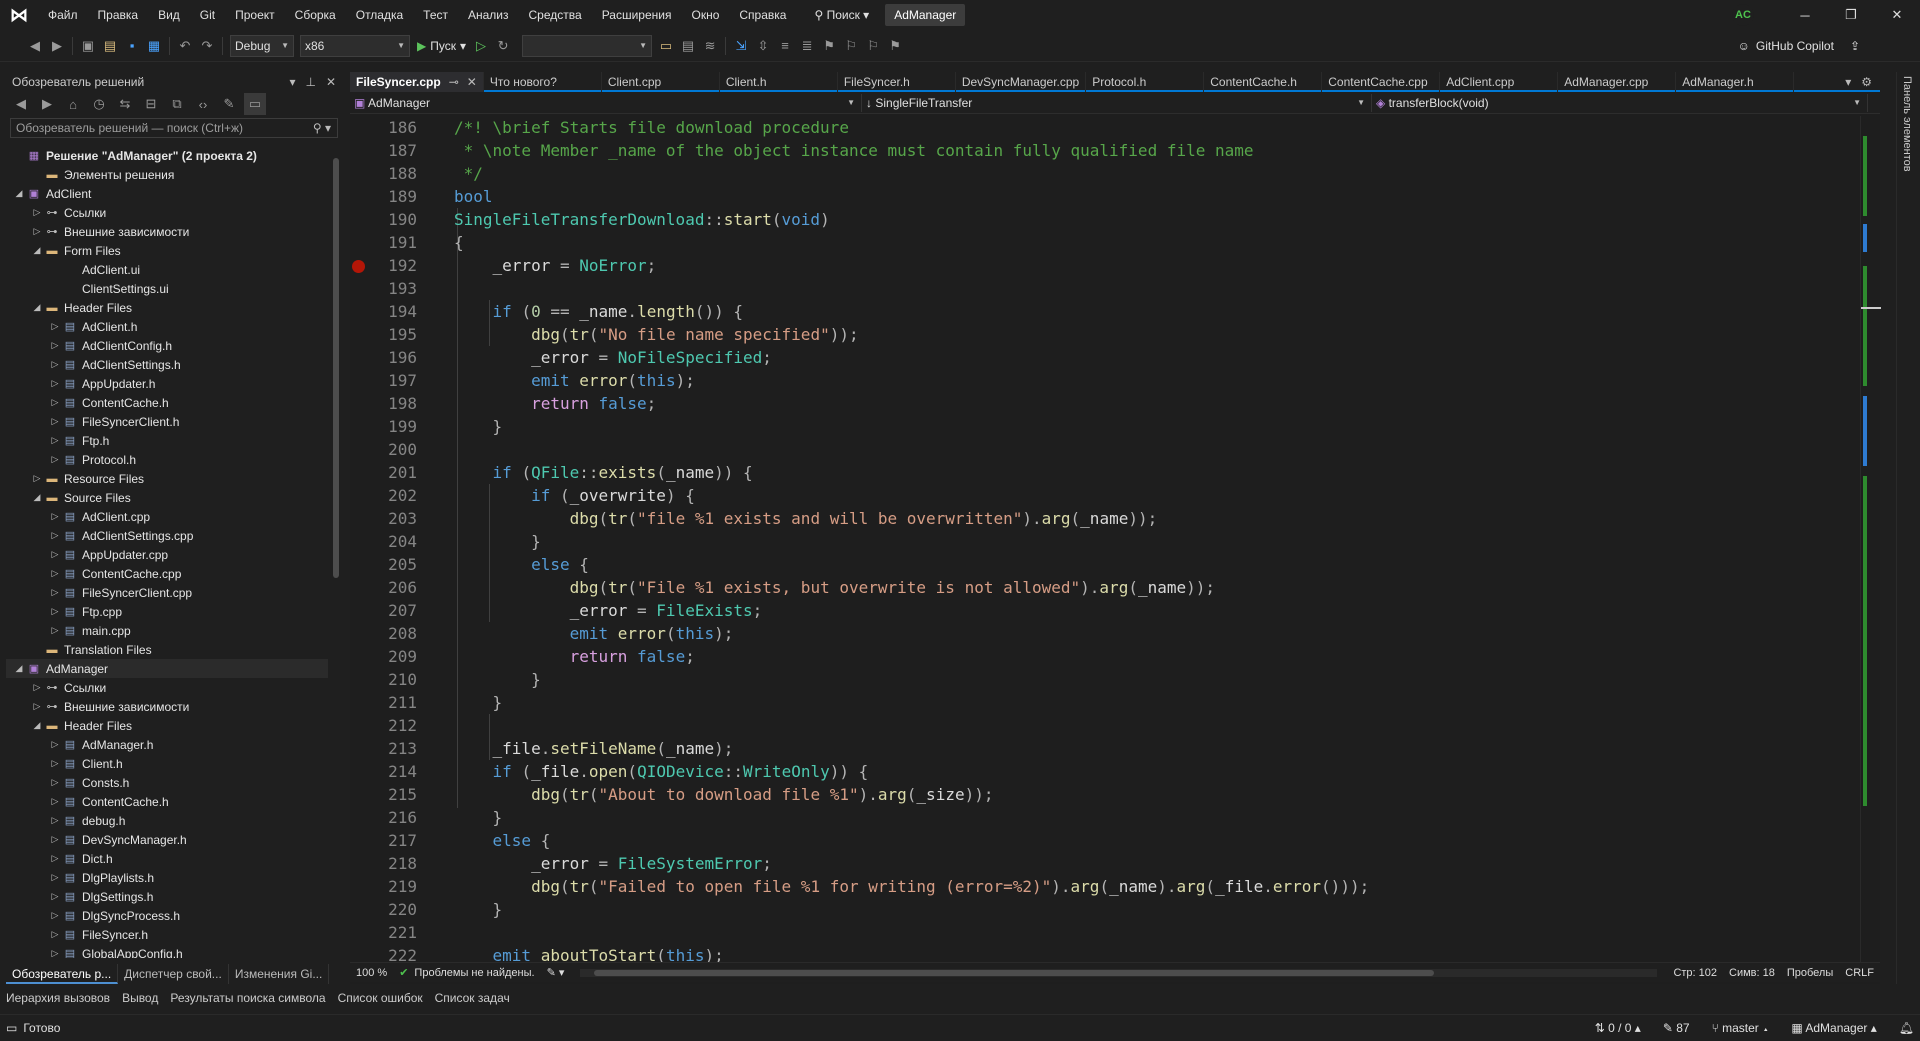  I want to click on git-branch: ⑂ master ▴, so click(1741, 1028).